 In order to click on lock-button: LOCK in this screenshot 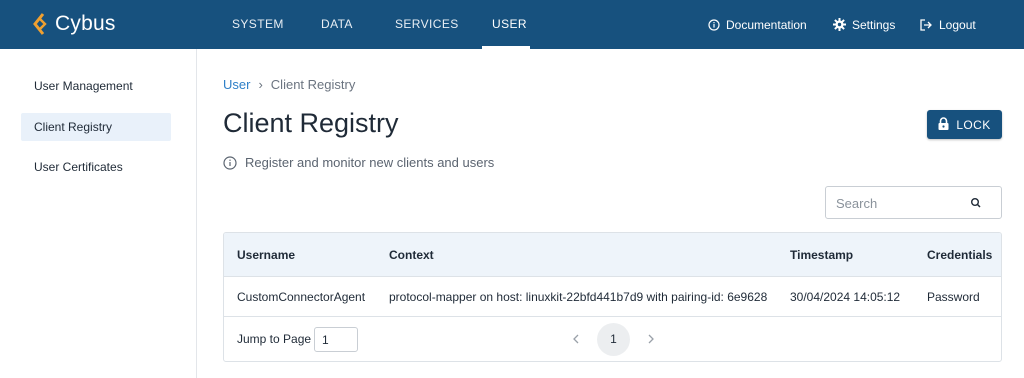, I will do `click(964, 124)`.